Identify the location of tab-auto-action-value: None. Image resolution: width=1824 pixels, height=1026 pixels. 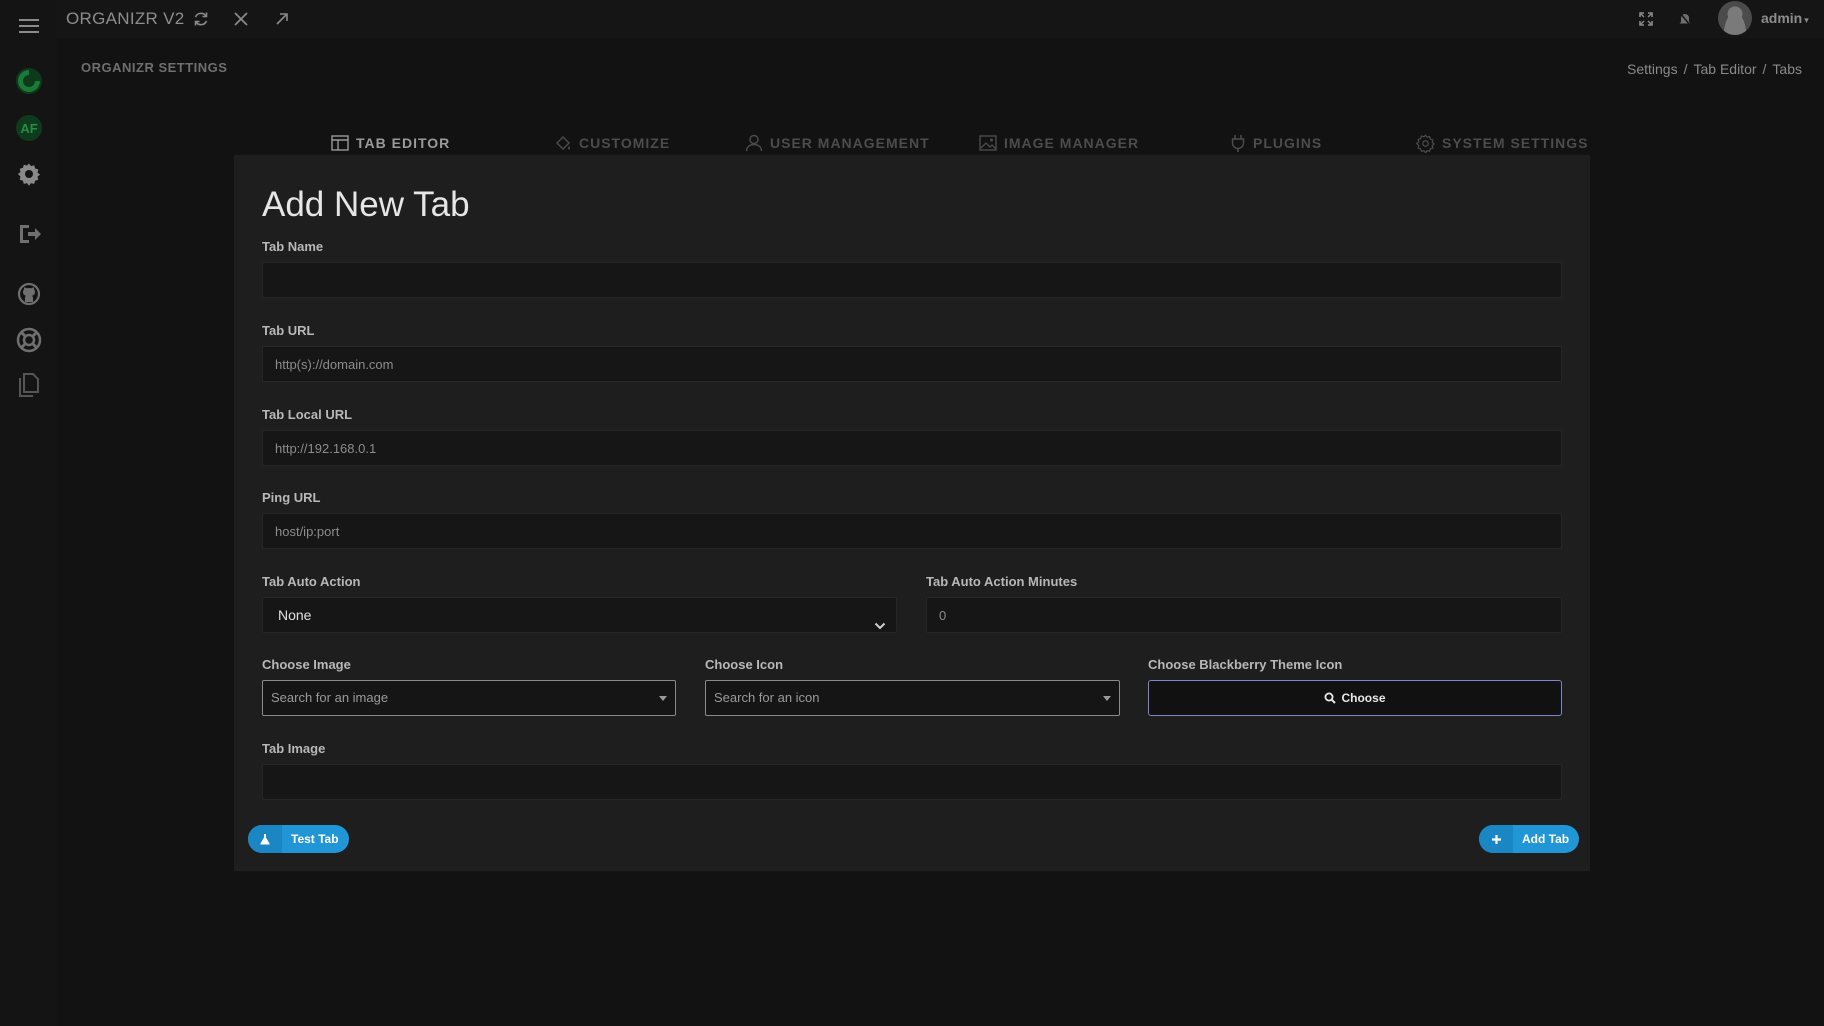
(295, 615).